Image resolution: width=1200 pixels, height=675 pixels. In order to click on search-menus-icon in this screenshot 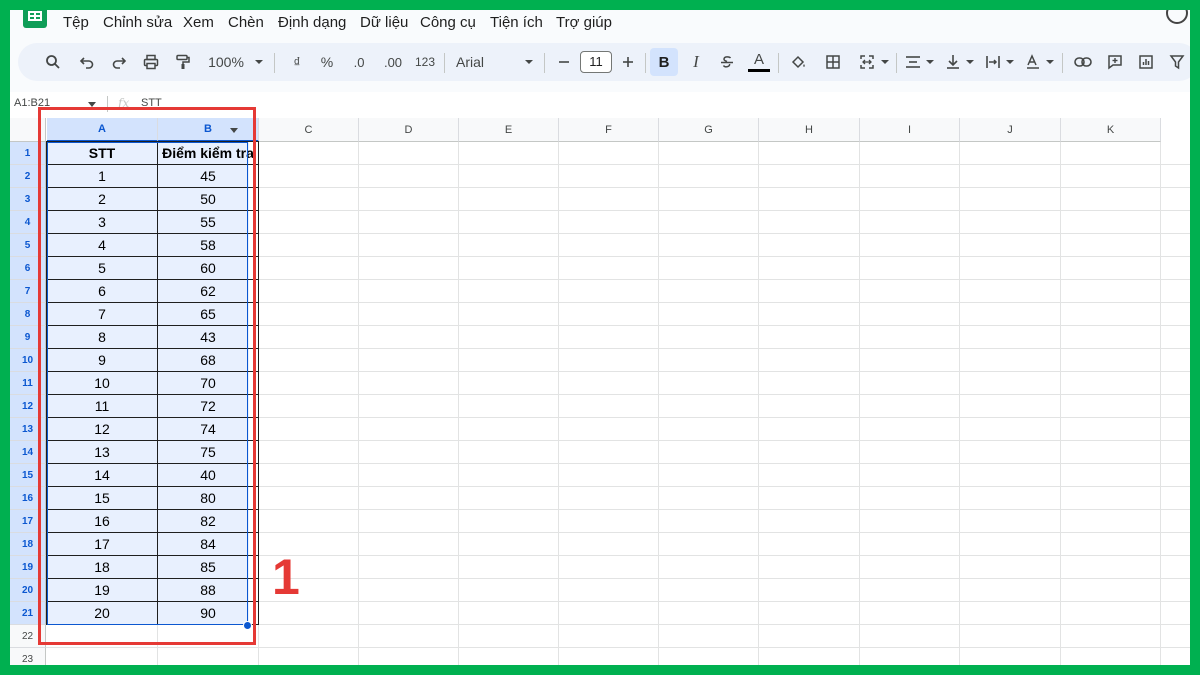, I will do `click(53, 62)`.